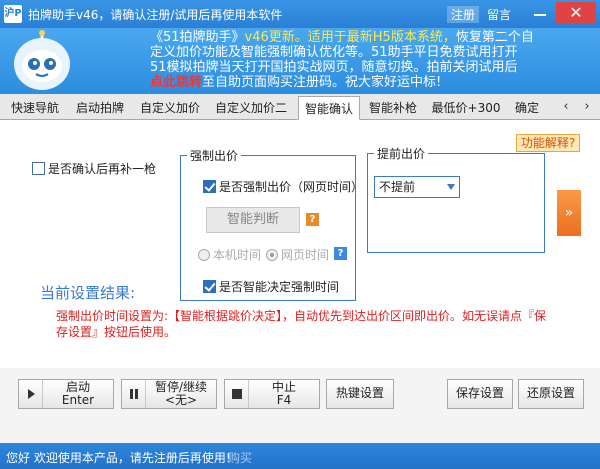  What do you see at coordinates (42, 60) in the screenshot?
I see `mascot-icon` at bounding box center [42, 60].